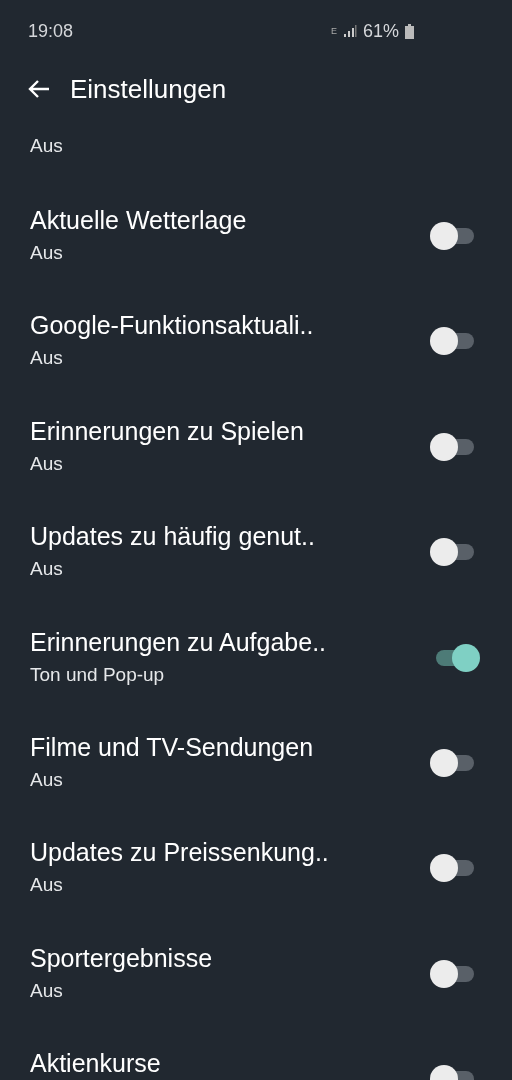 The width and height of the screenshot is (512, 1080). What do you see at coordinates (256, 237) in the screenshot?
I see `setting-row: Aktuelle Wetterlage Aus` at bounding box center [256, 237].